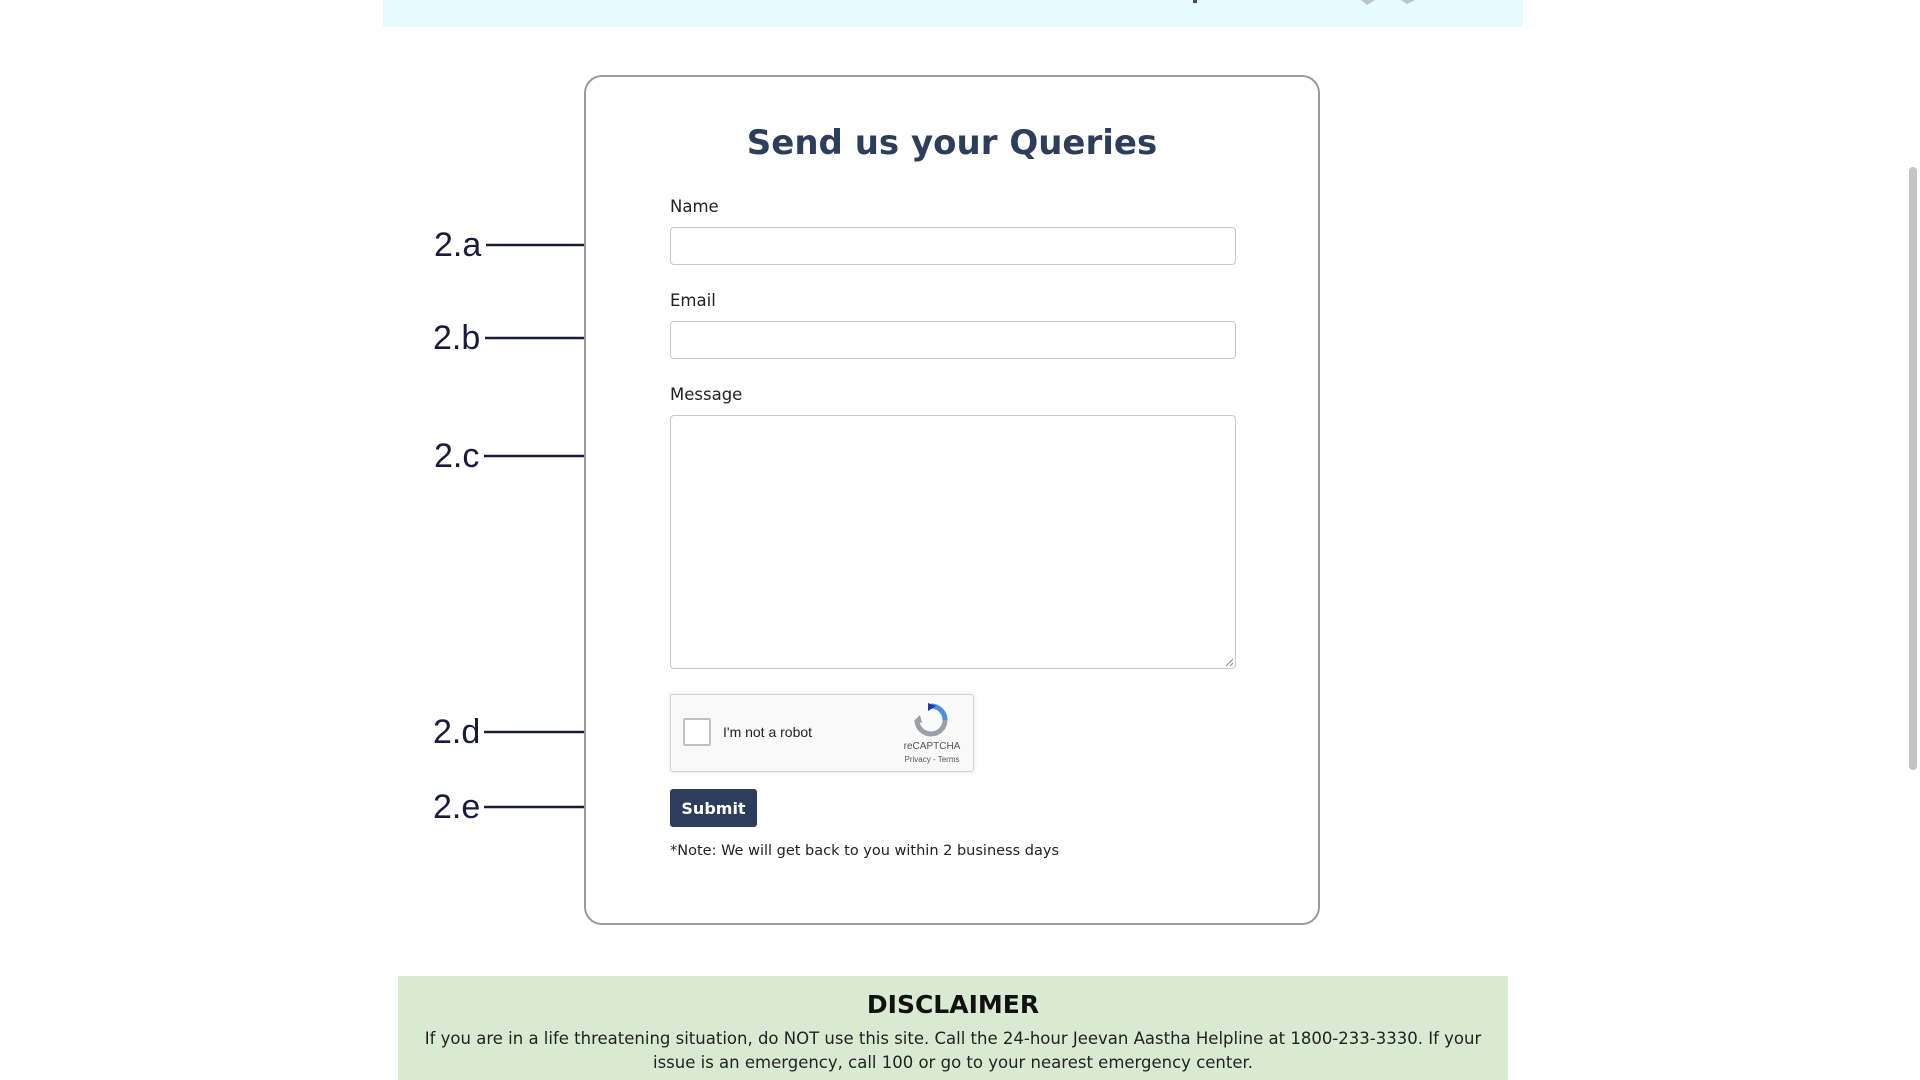 The image size is (1920, 1080). What do you see at coordinates (457, 732) in the screenshot?
I see `annotation-label: 2.d` at bounding box center [457, 732].